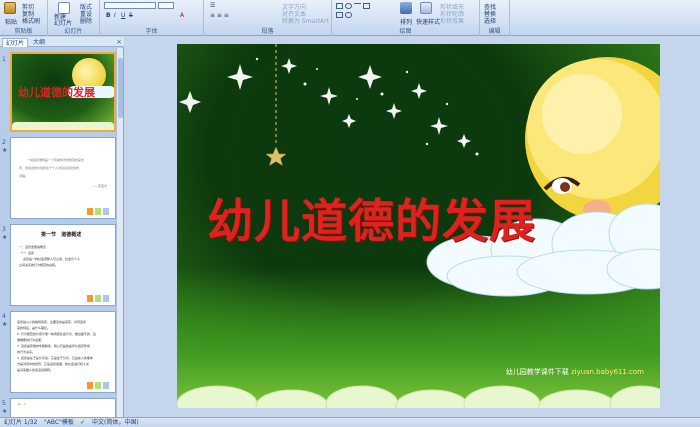 The image size is (700, 427). I want to click on slide-thumbnail-5: ✦ ✧, so click(63, 407).